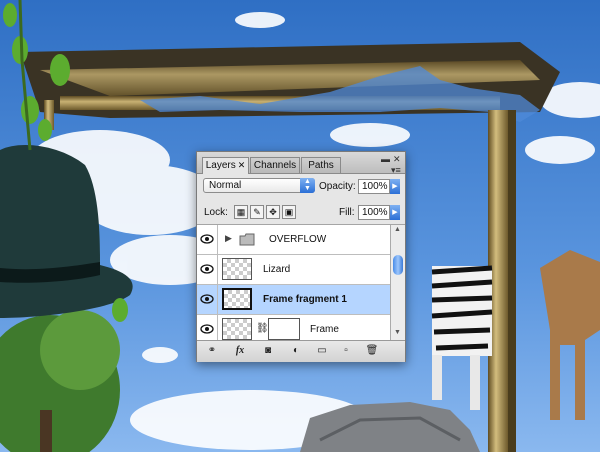 Image resolution: width=600 pixels, height=457 pixels. I want to click on layers-scrollbar: ▲ ▼, so click(397, 282).